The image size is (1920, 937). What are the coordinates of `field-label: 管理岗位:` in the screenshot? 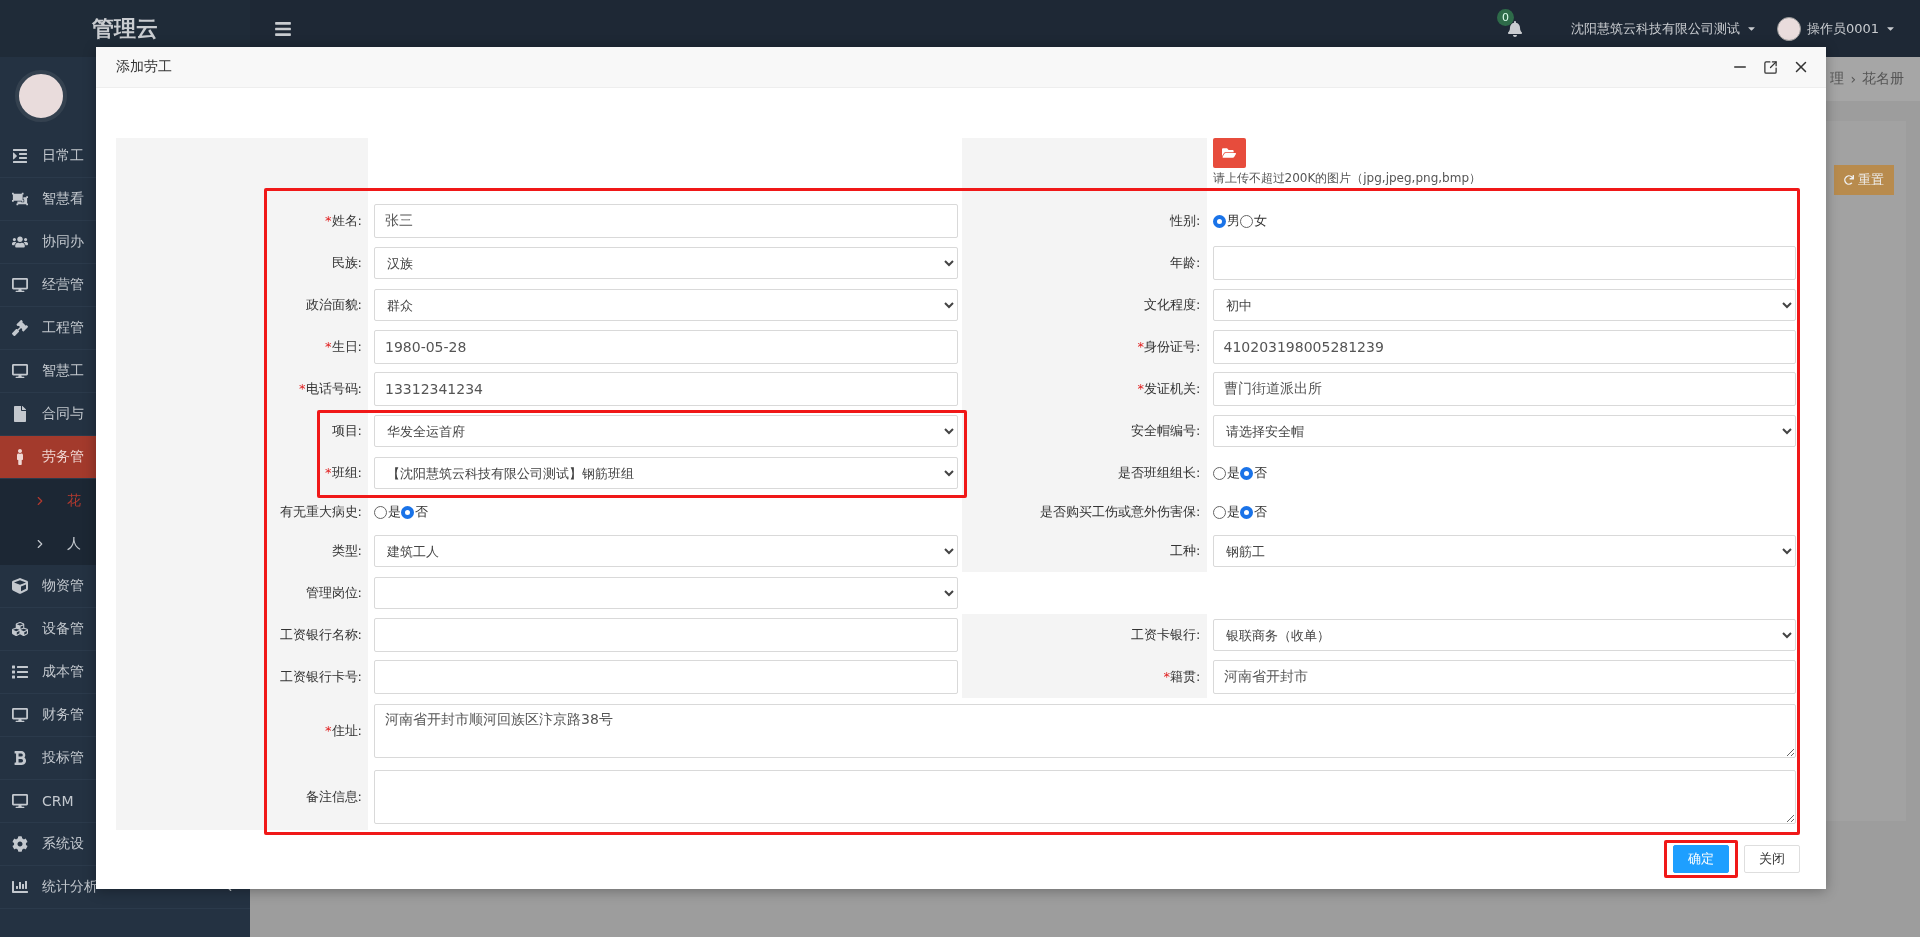 It's located at (333, 593).